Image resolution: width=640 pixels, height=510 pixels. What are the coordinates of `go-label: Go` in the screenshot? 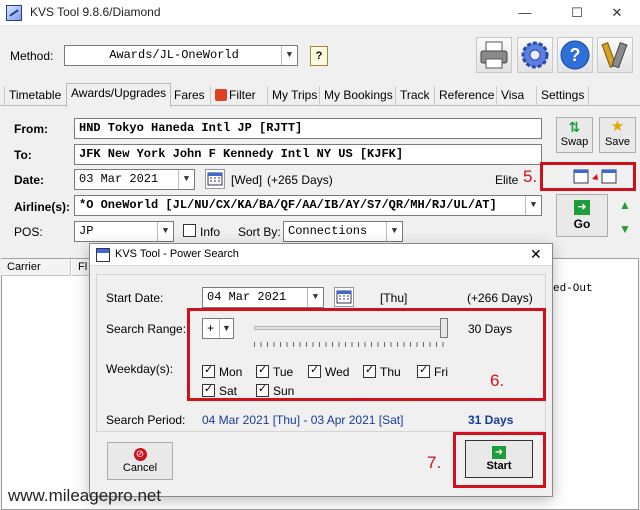 It's located at (582, 224).